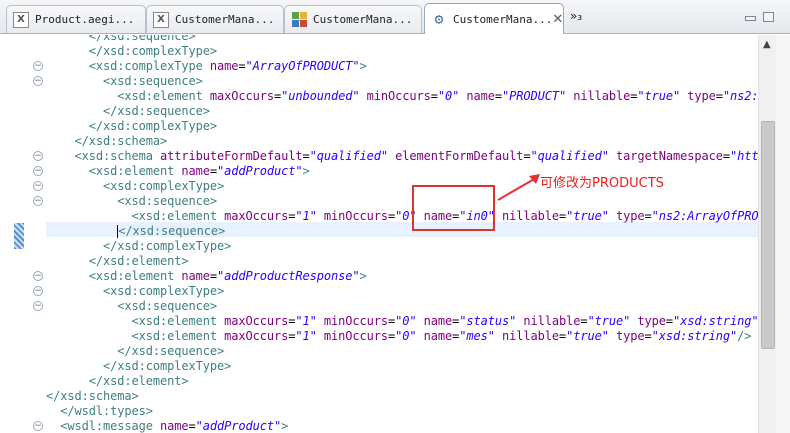  I want to click on annotation-arrow-icon, so click(518, 187).